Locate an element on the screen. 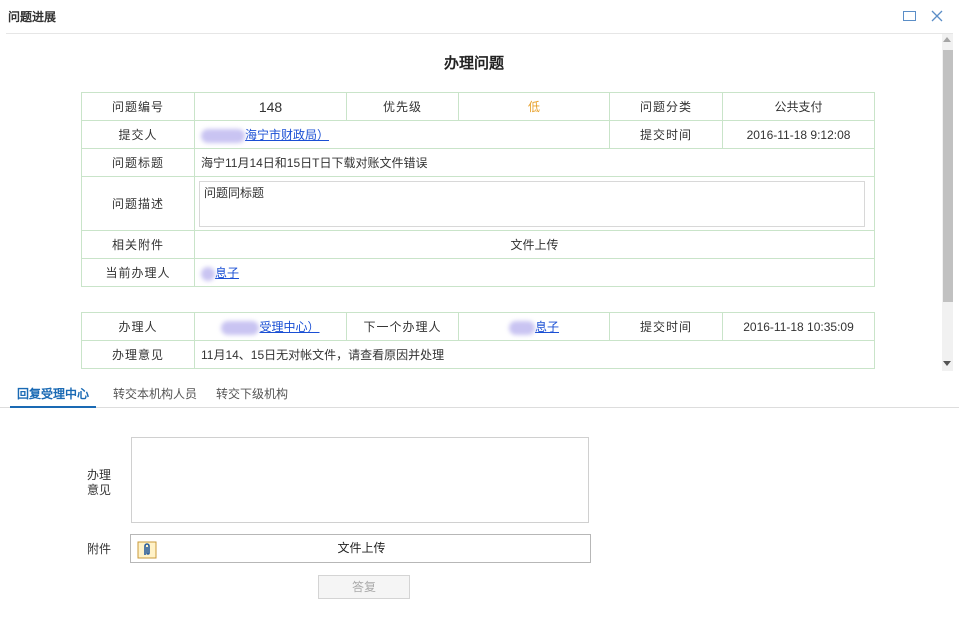 This screenshot has height=625, width=959. submit-time-value: 2016-11-18 9:12:08 is located at coordinates (798, 134).